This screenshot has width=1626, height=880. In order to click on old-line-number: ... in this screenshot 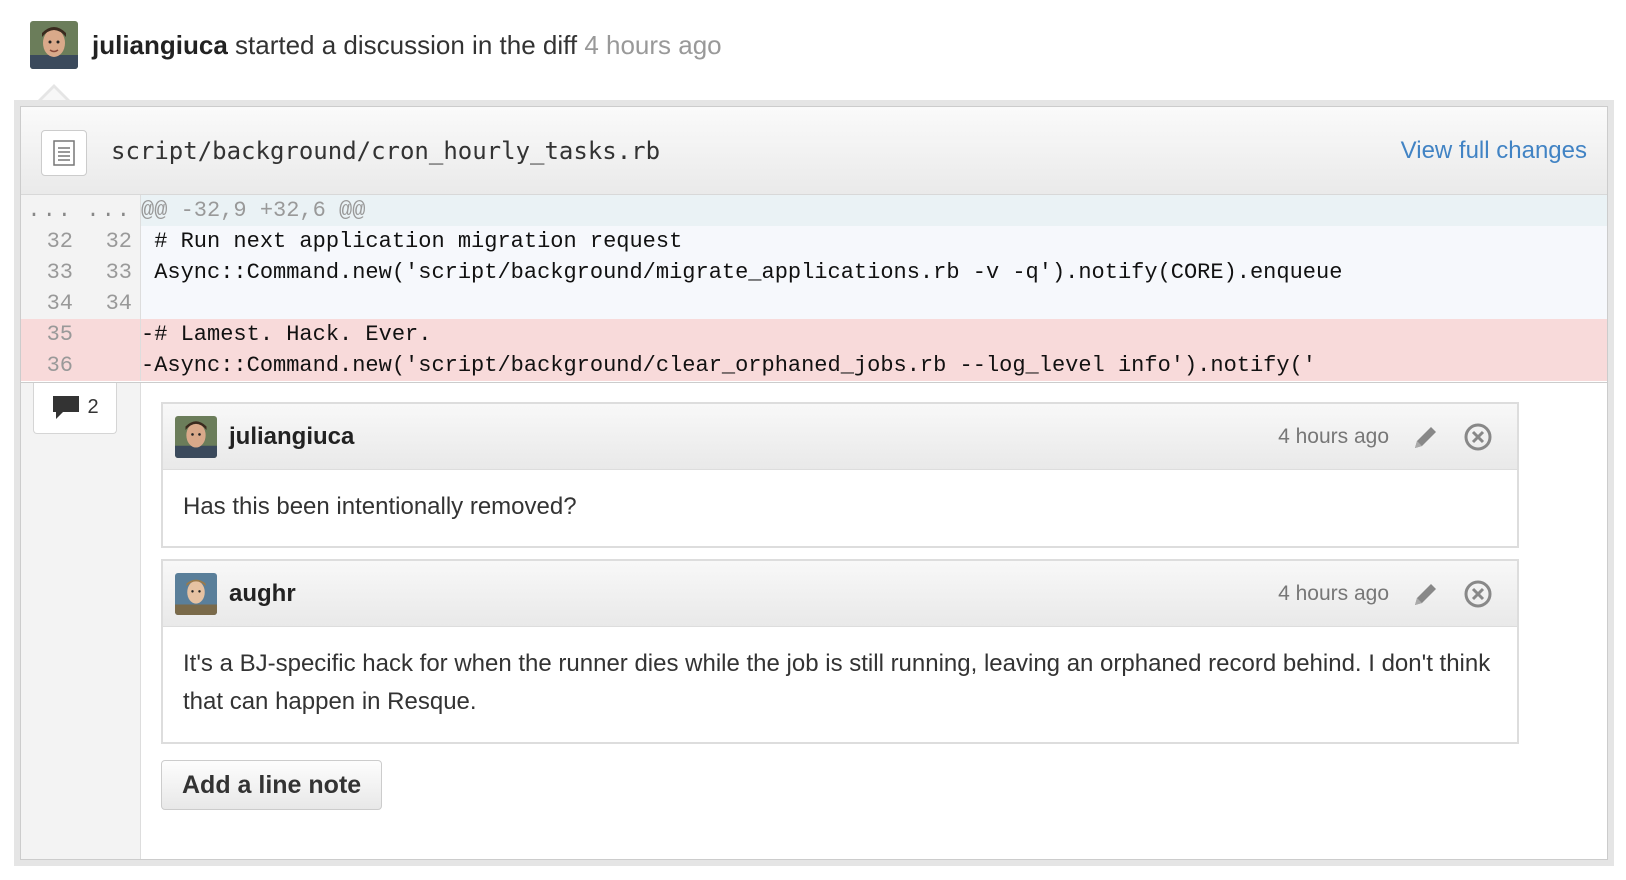, I will do `click(51, 210)`.